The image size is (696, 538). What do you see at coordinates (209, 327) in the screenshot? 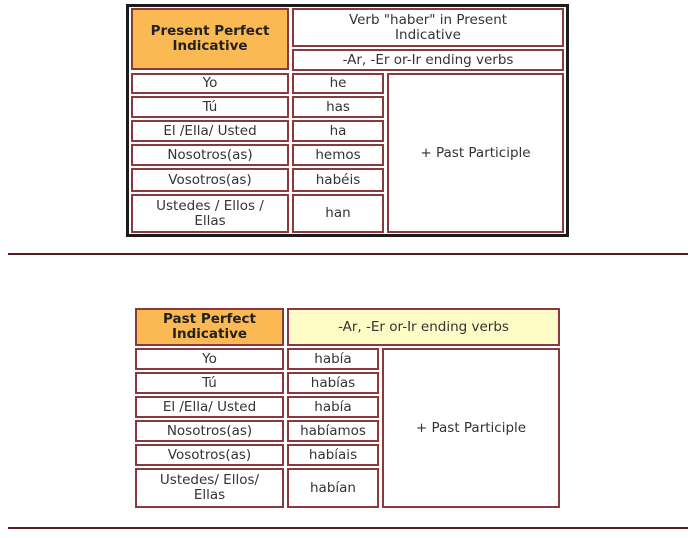
I see `past-perfect-title: Past Perfect Indicative` at bounding box center [209, 327].